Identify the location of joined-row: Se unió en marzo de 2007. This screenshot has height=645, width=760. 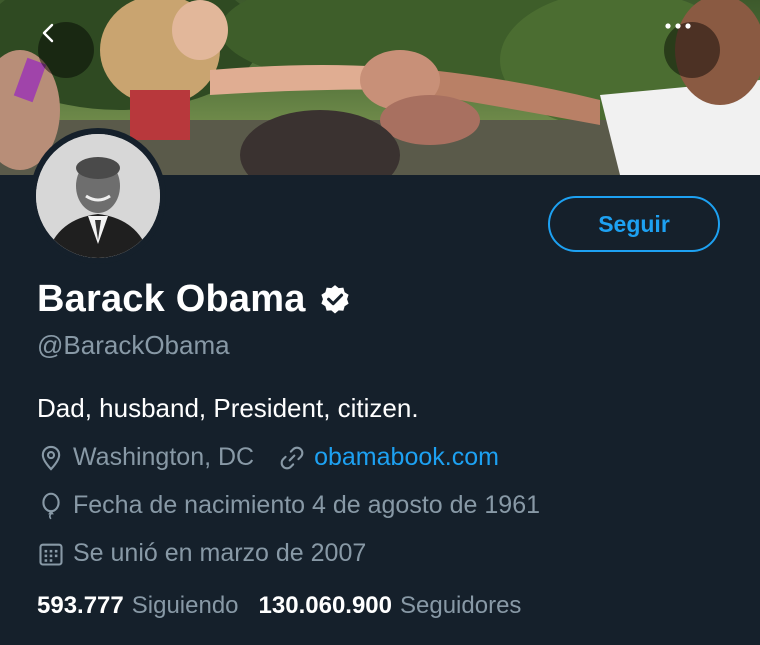
(201, 553).